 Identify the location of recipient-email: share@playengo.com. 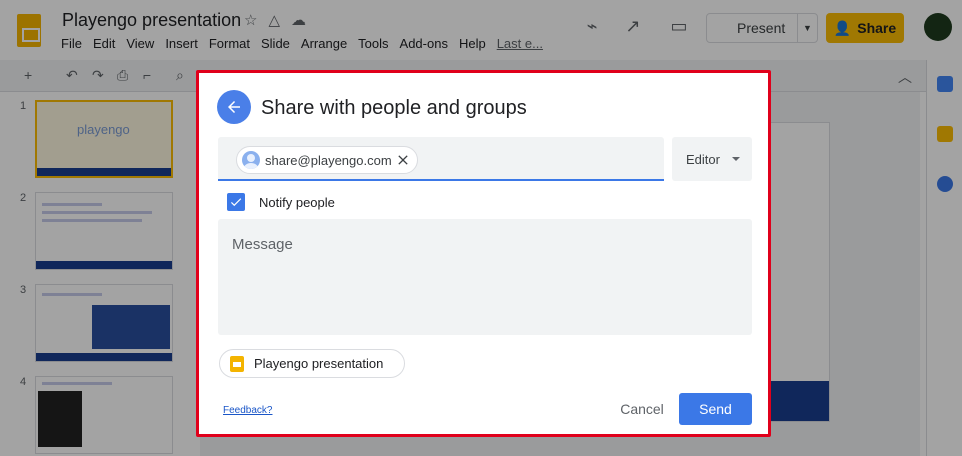
(328, 160).